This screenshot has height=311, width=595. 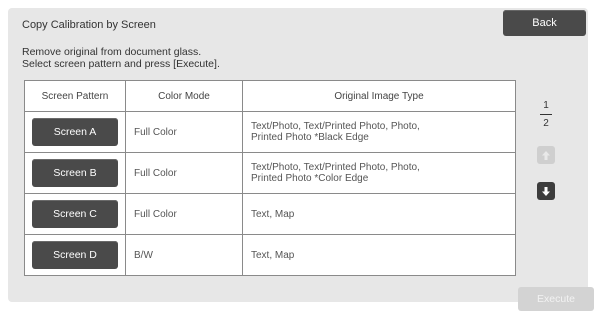 I want to click on screen-d-button: Screen D, so click(x=75, y=255).